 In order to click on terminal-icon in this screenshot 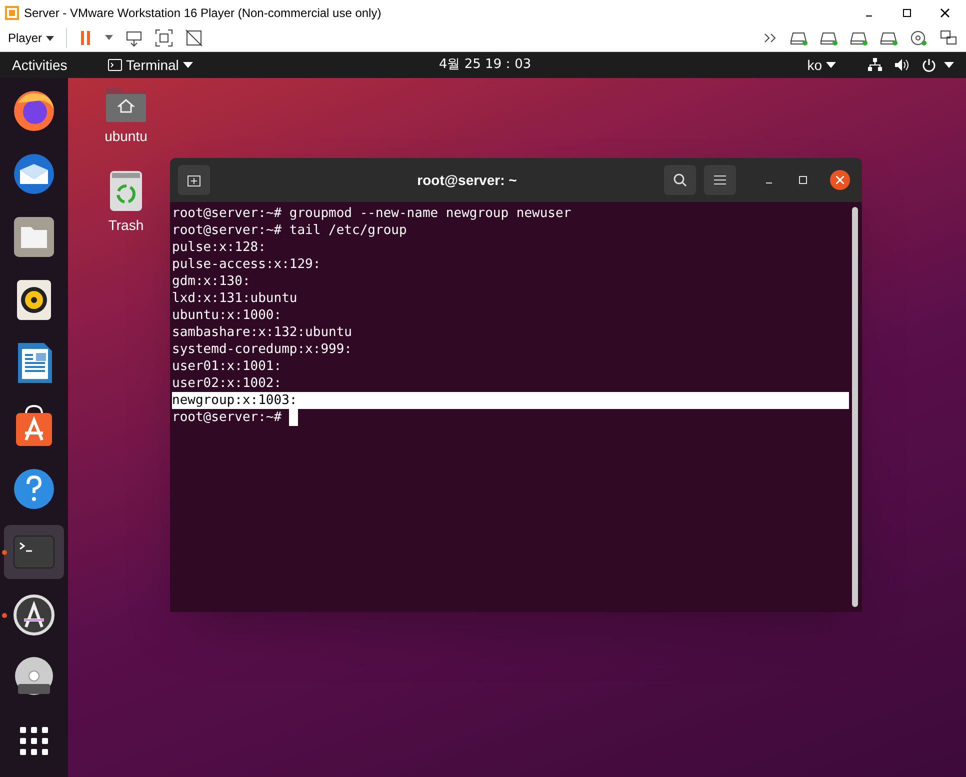, I will do `click(115, 65)`.